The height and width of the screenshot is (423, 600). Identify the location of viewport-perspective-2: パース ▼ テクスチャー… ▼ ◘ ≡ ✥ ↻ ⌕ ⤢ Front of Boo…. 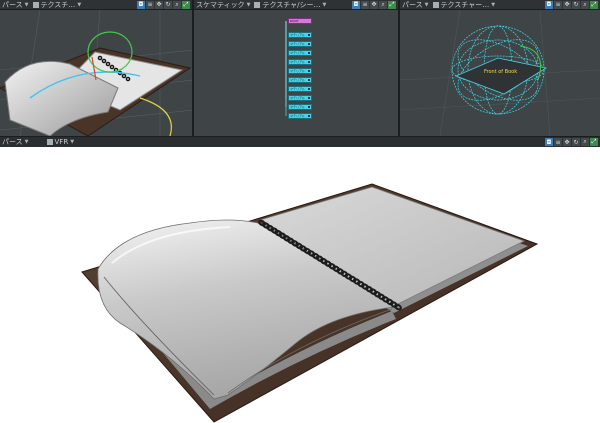
(500, 68).